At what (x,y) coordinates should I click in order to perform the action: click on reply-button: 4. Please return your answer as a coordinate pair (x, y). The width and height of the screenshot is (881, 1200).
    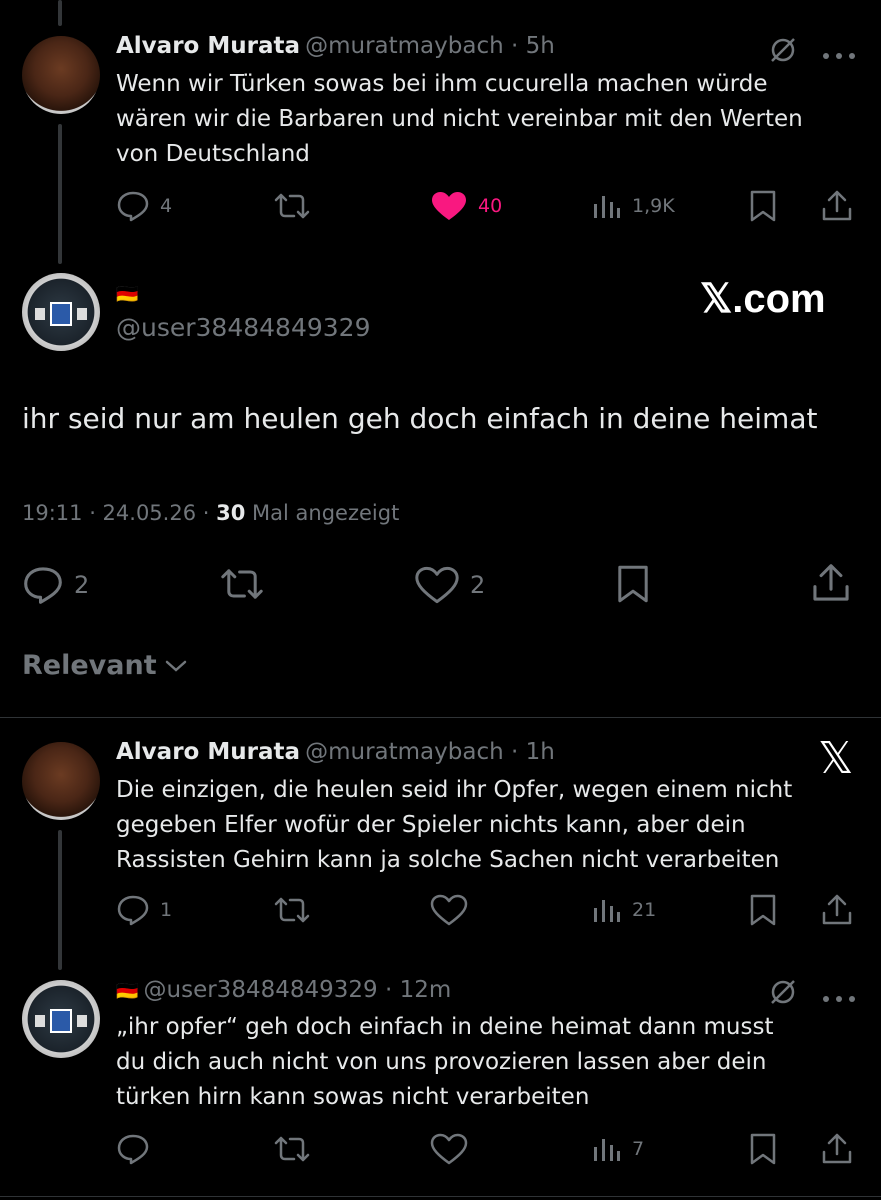
    Looking at the image, I should click on (144, 206).